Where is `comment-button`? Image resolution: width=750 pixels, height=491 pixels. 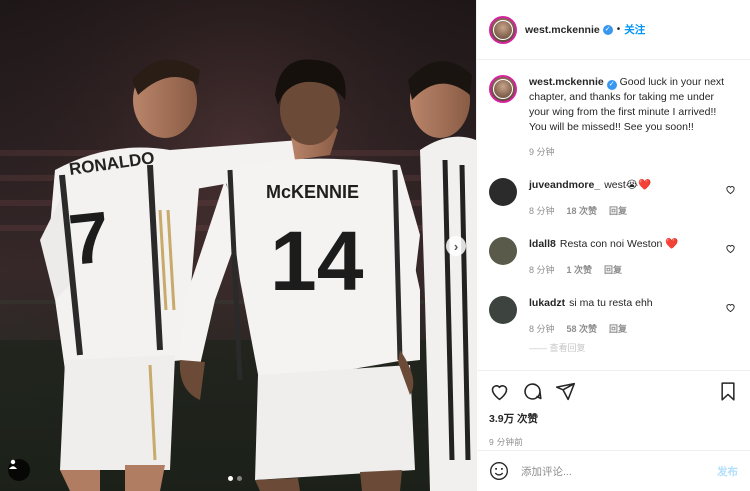 comment-button is located at coordinates (532, 391).